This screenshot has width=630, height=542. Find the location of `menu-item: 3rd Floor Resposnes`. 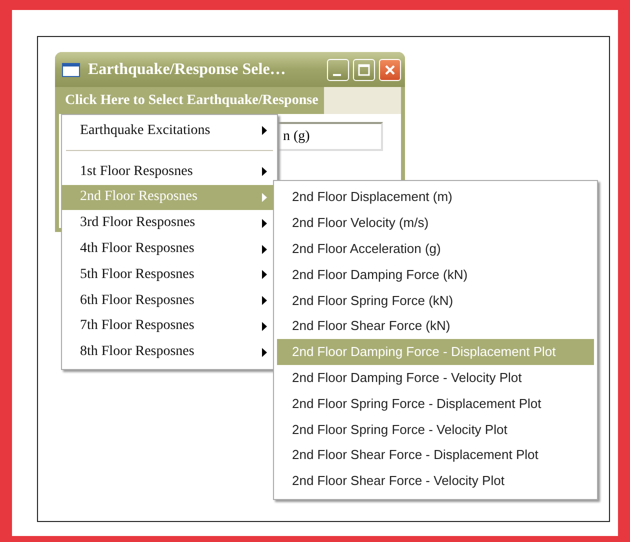

menu-item: 3rd Floor Resposnes is located at coordinates (169, 223).